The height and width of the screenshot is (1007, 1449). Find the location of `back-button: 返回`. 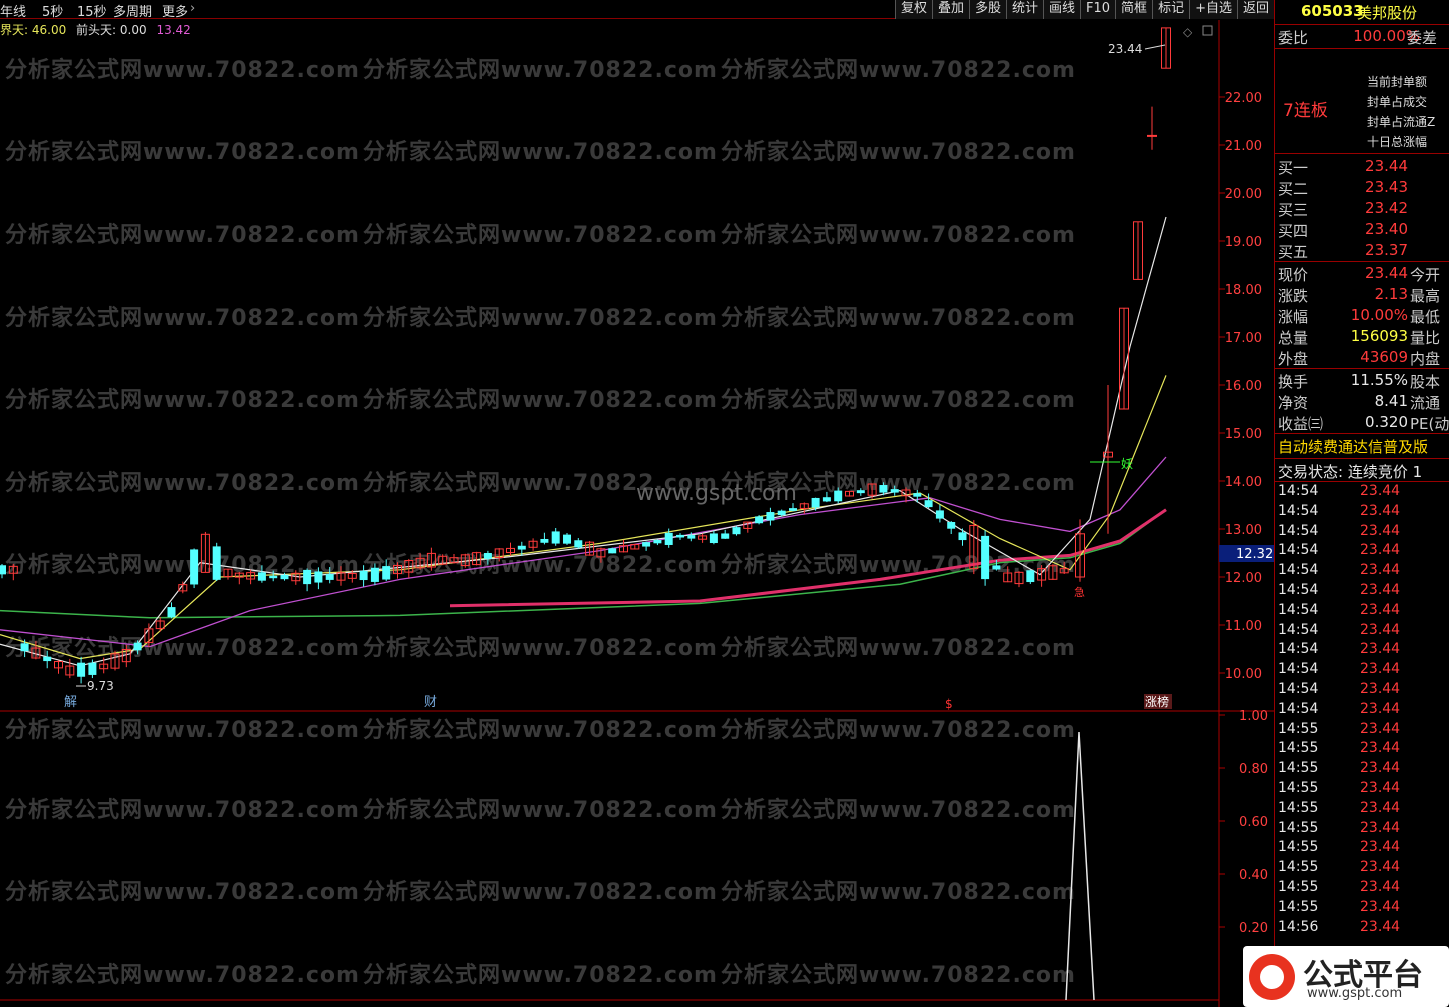

back-button: 返回 is located at coordinates (1255, 9).